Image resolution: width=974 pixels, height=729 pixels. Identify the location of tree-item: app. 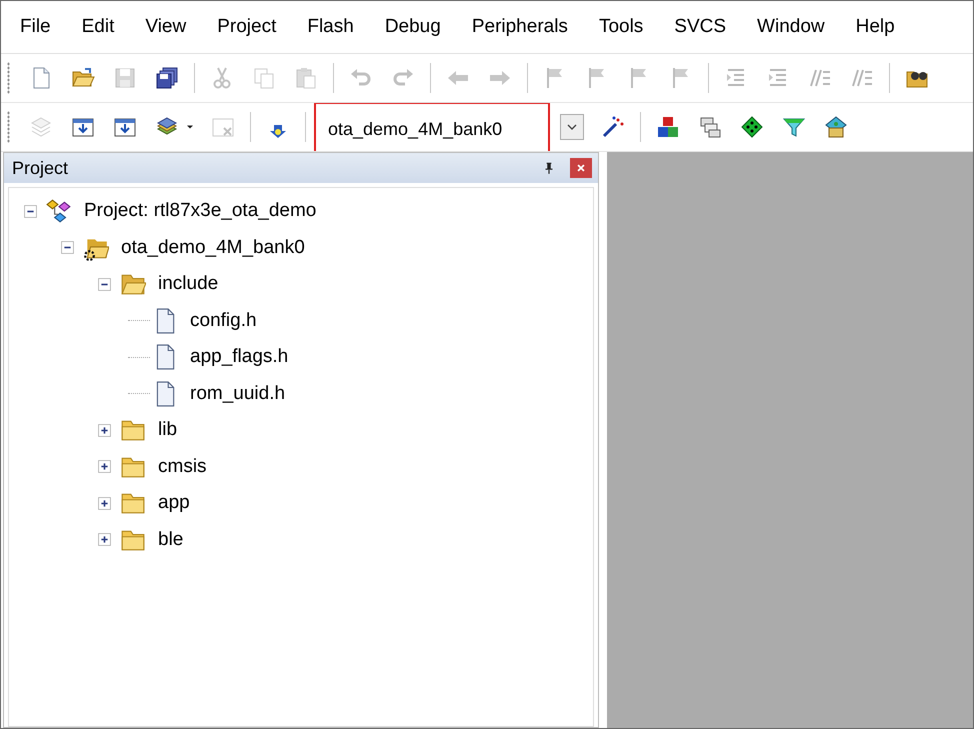
(174, 503).